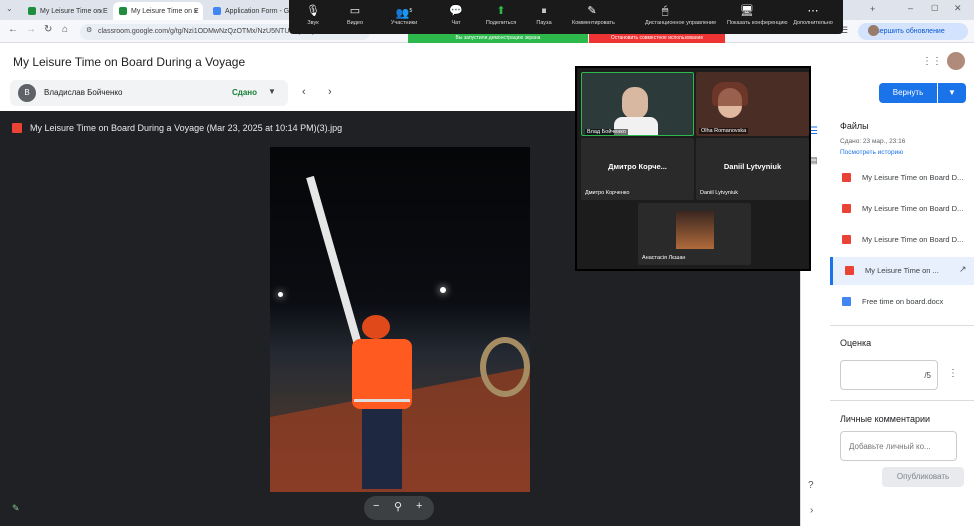  I want to click on photo-person-head, so click(376, 327).